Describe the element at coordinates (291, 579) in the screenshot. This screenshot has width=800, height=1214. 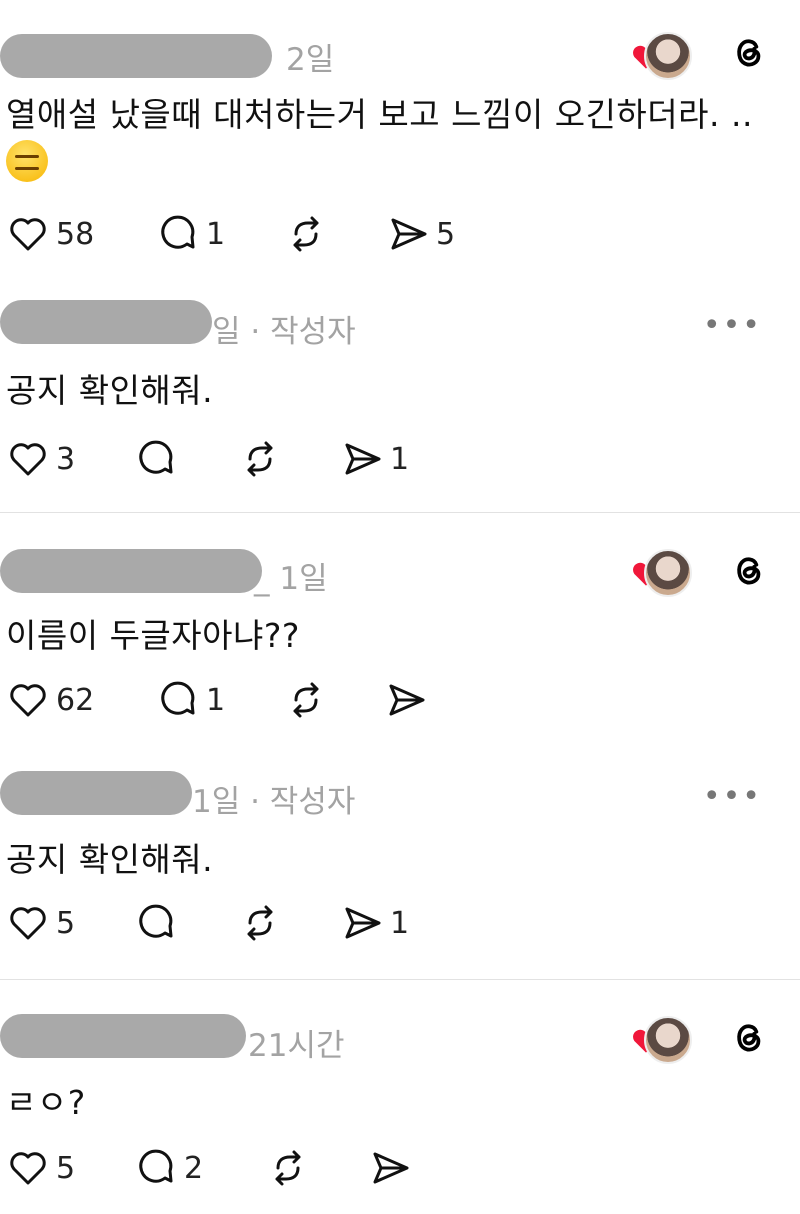
I see `post-time: _ 1일` at that location.